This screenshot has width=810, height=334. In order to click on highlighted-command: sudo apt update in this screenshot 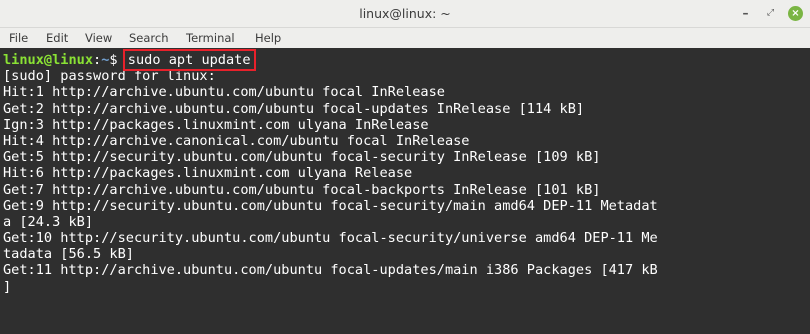, I will do `click(189, 60)`.